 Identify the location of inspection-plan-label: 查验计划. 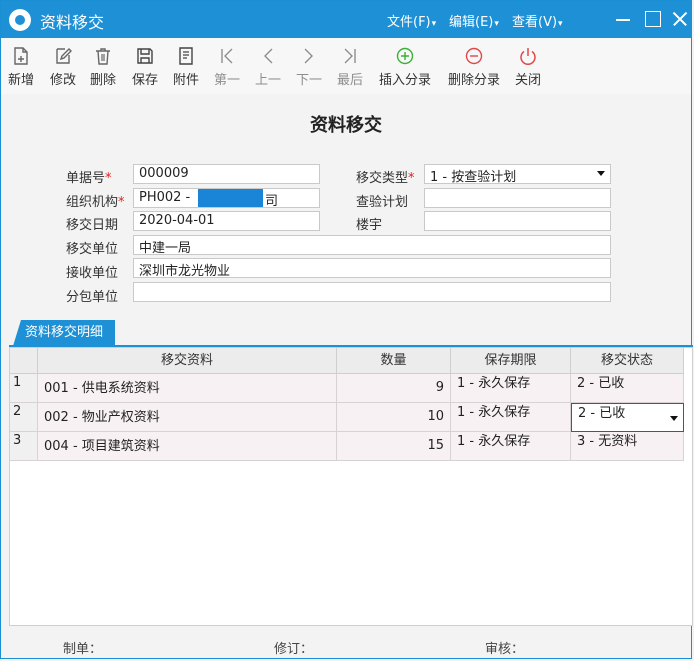
(382, 202).